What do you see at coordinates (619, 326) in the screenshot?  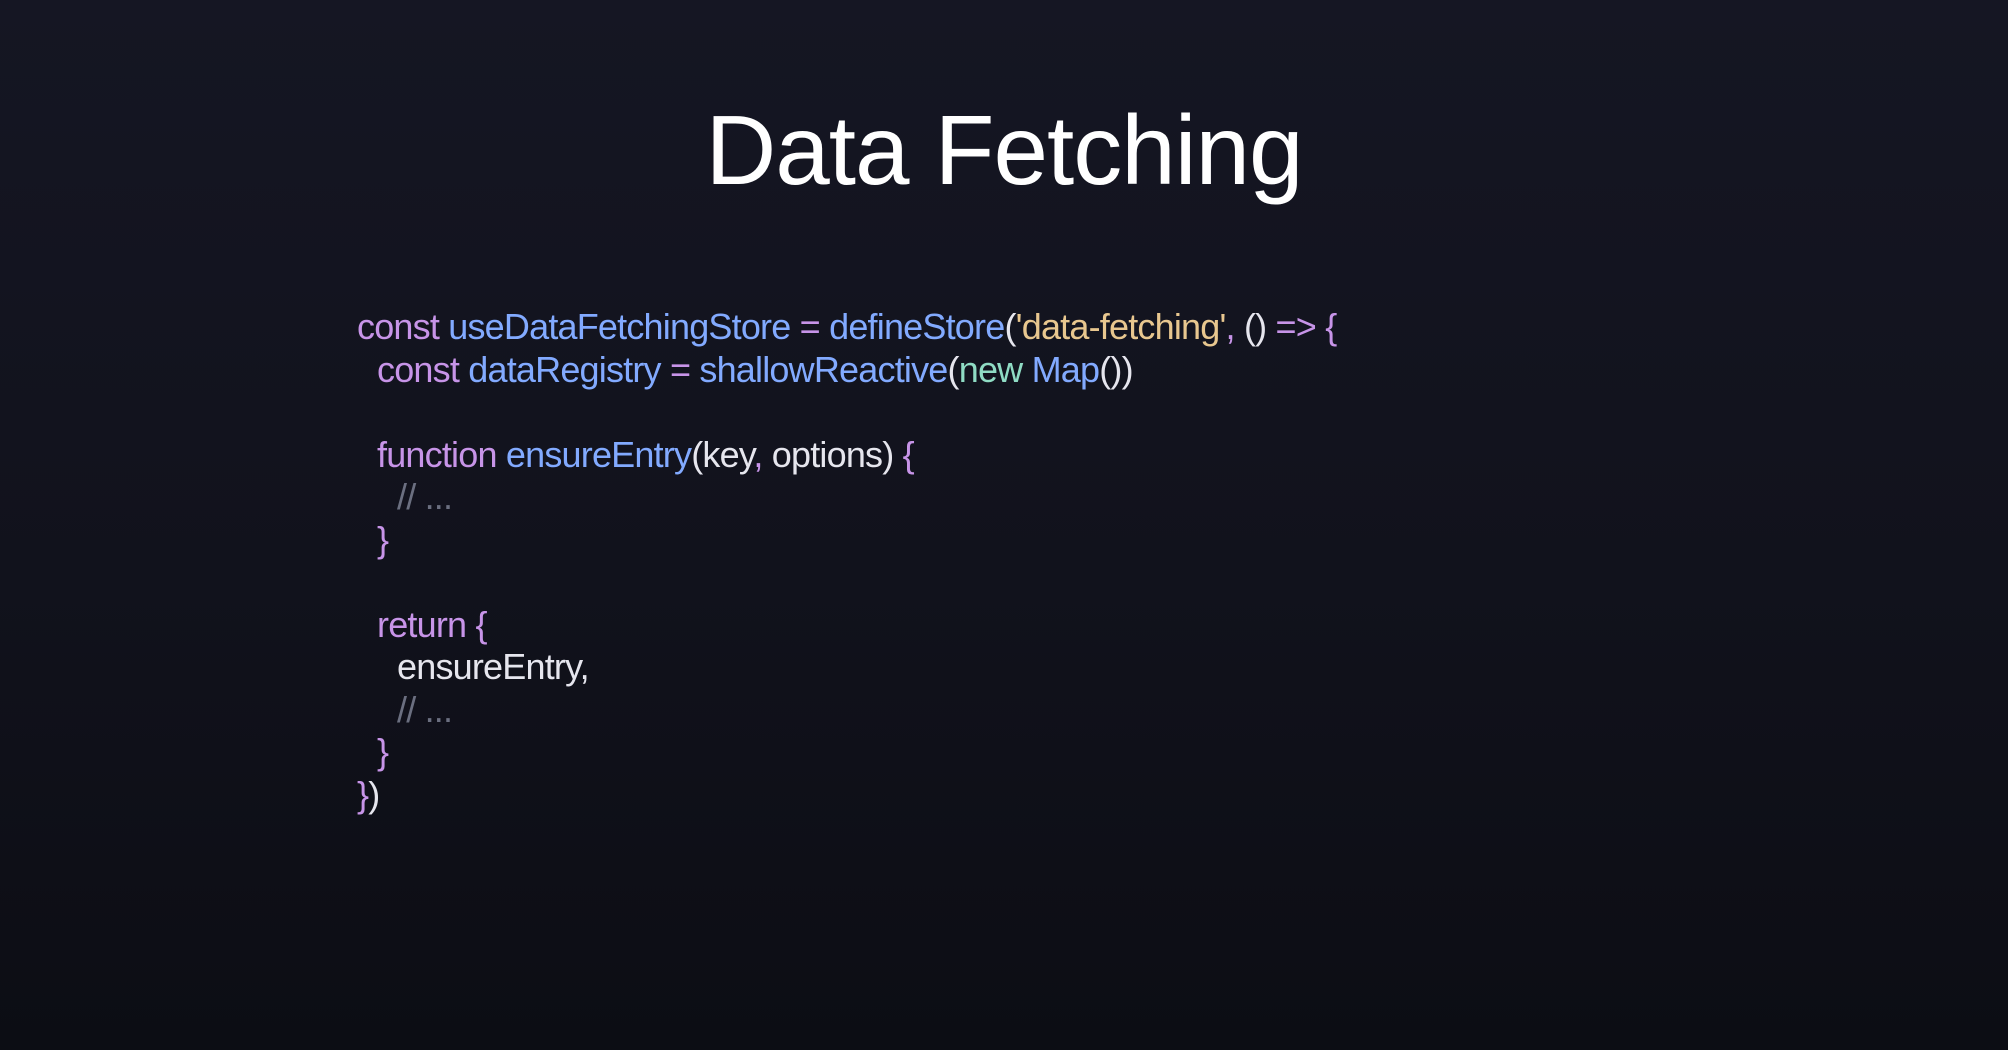 I see `code-token-function: useDataFetchingStore` at bounding box center [619, 326].